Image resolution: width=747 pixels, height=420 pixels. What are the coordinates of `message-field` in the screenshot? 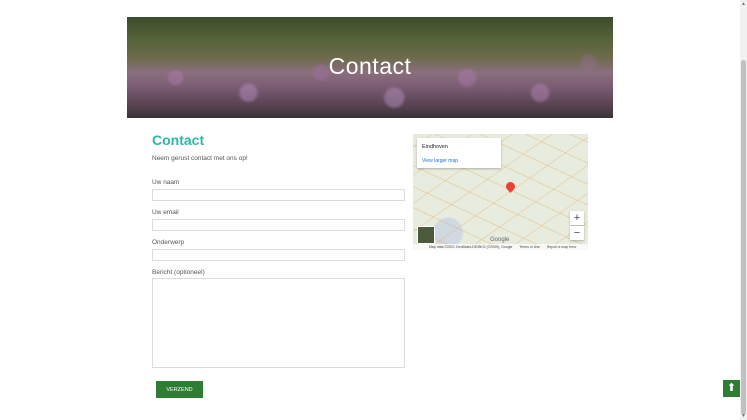 It's located at (278, 323).